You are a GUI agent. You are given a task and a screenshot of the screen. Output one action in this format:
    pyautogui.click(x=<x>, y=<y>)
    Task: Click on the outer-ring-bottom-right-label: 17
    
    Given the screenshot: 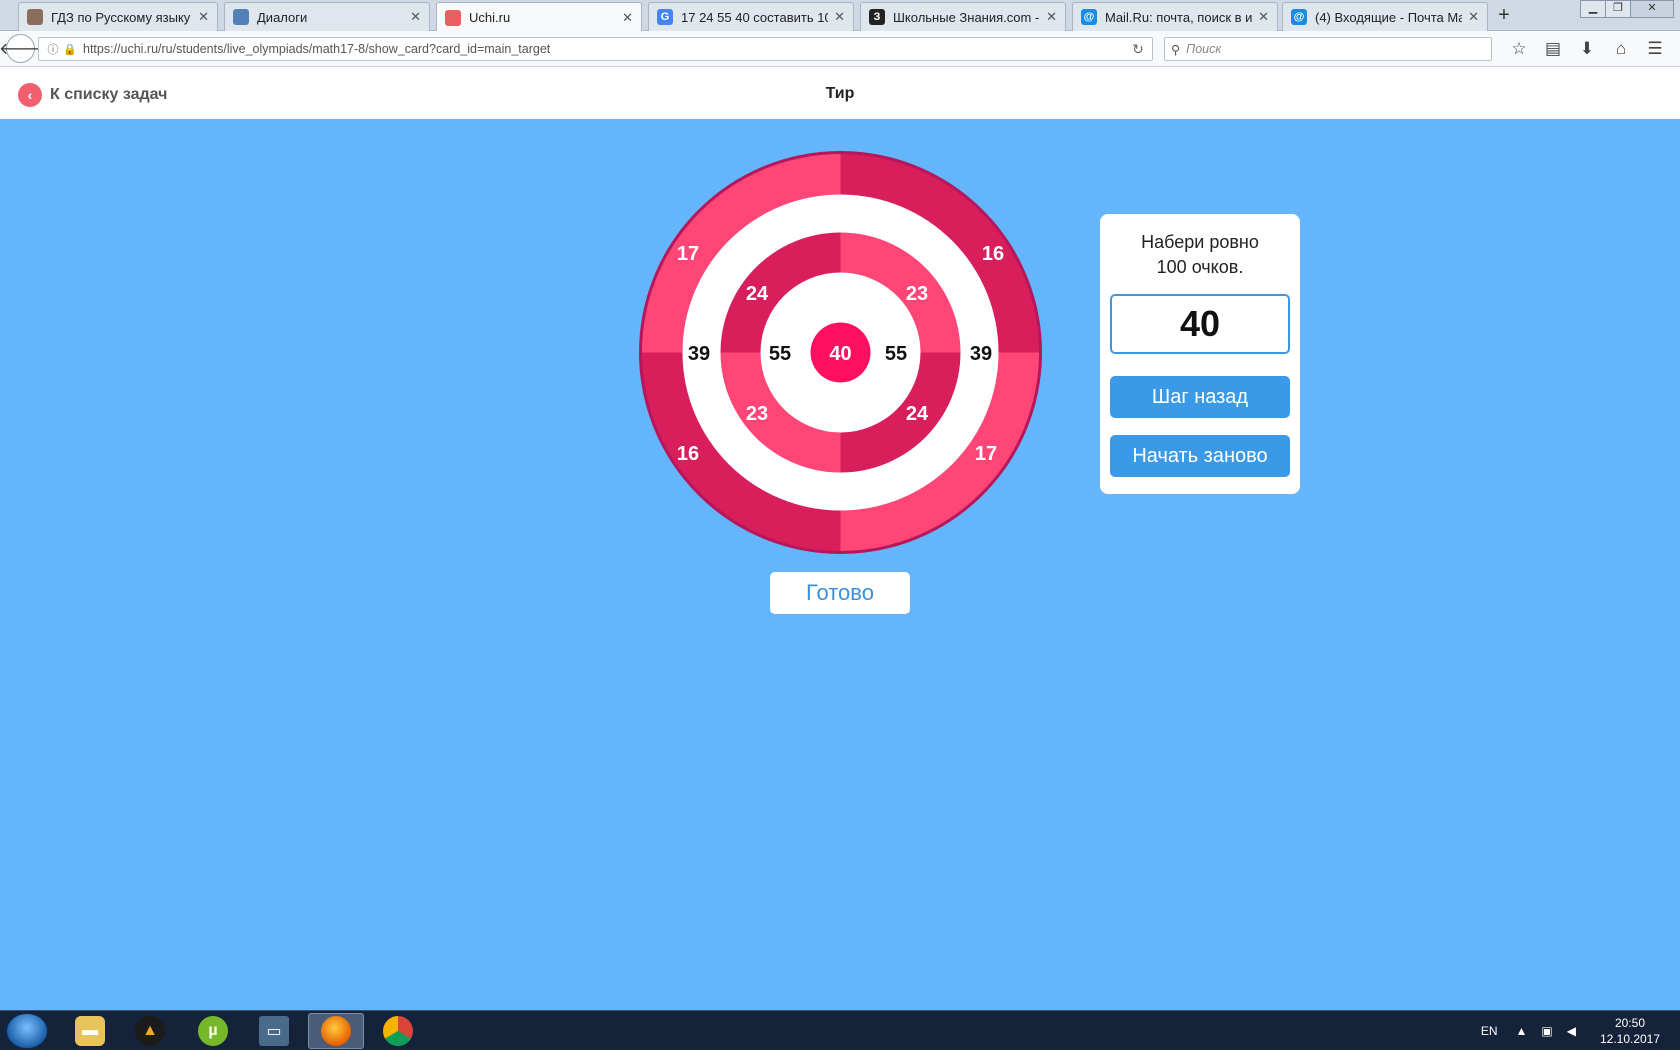 What is the action you would take?
    pyautogui.click(x=986, y=454)
    